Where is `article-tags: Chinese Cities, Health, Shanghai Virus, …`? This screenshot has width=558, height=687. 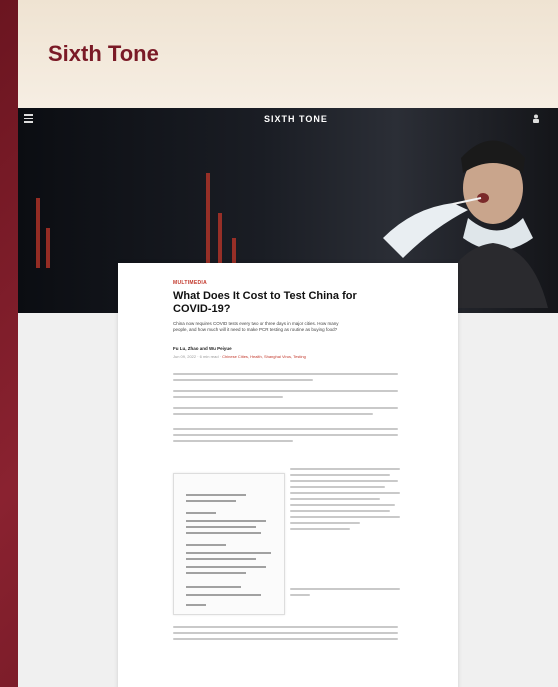
article-tags: Chinese Cities, Health, Shanghai Virus, … is located at coordinates (264, 356).